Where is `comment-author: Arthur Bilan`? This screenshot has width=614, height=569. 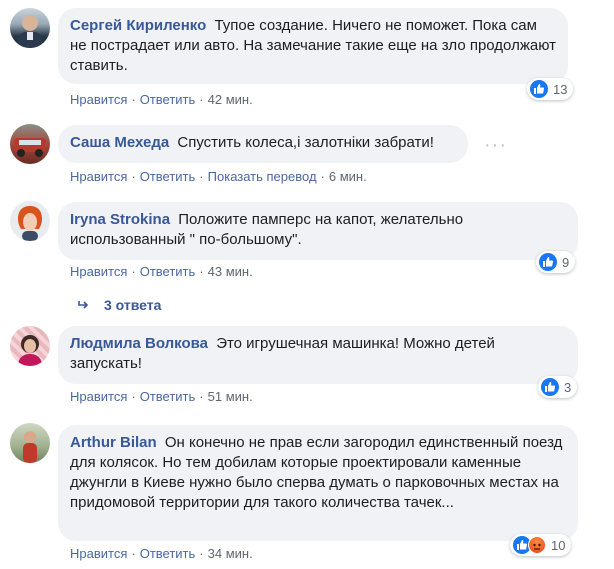
comment-author: Arthur Bilan is located at coordinates (113, 442).